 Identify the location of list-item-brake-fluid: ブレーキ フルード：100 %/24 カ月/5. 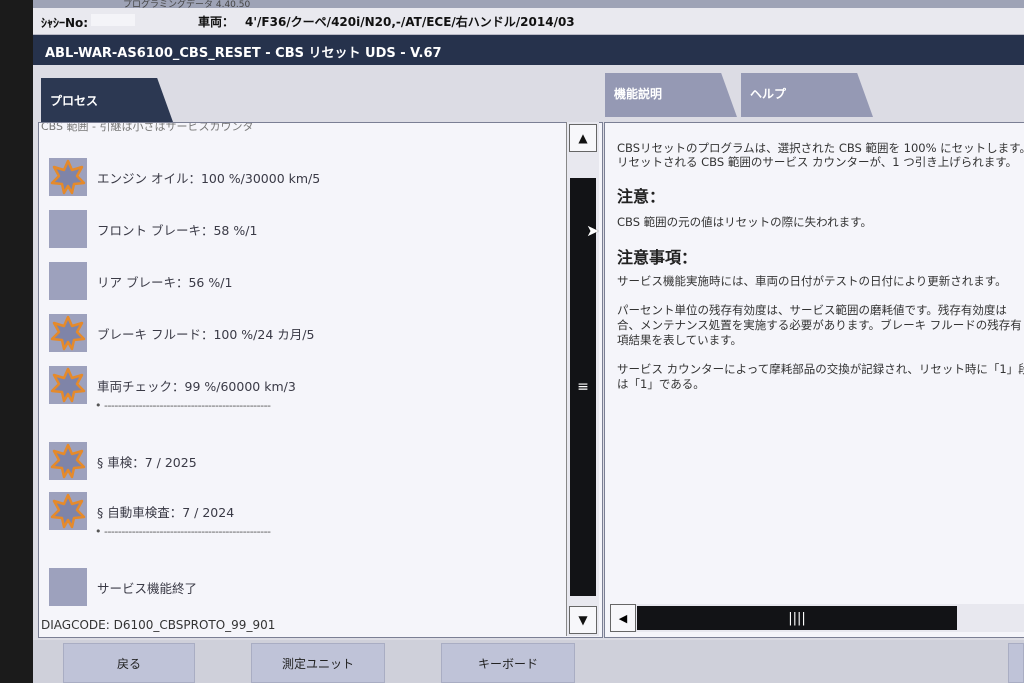
(309, 334).